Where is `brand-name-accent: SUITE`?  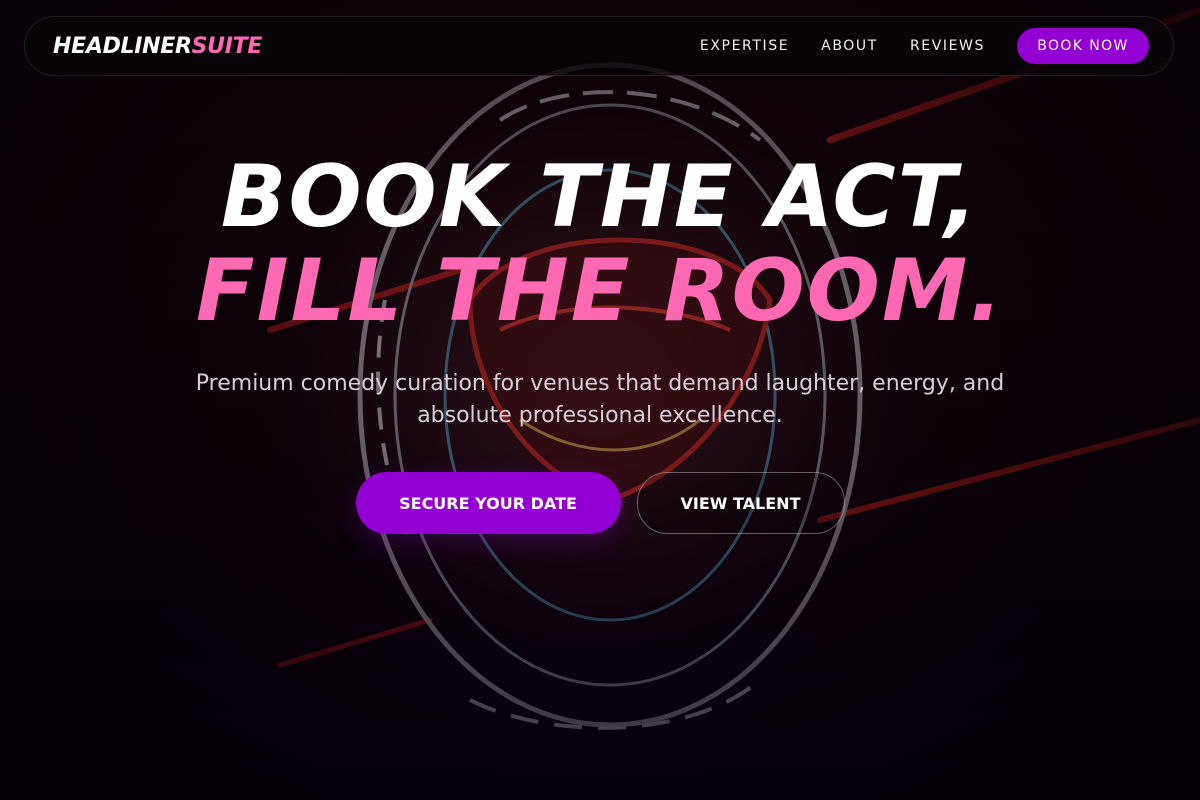
brand-name-accent: SUITE is located at coordinates (227, 46).